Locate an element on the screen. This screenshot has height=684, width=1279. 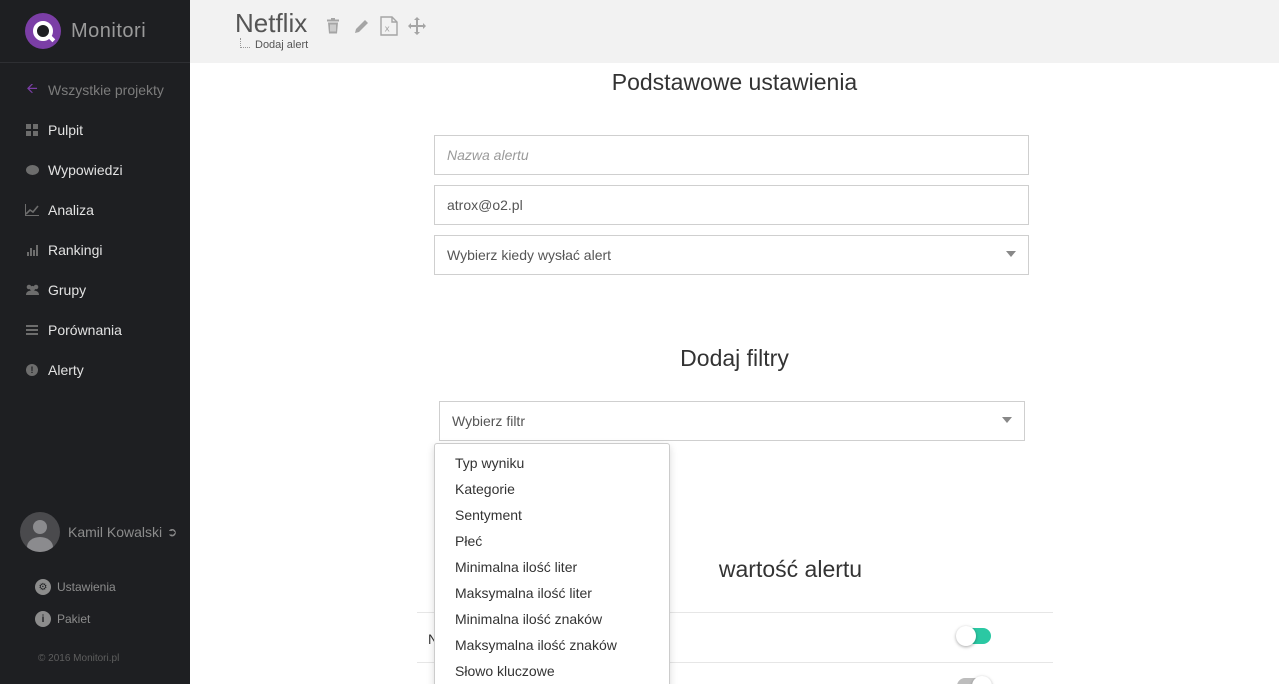
breadcrumb: Dodaj alert is located at coordinates (274, 44).